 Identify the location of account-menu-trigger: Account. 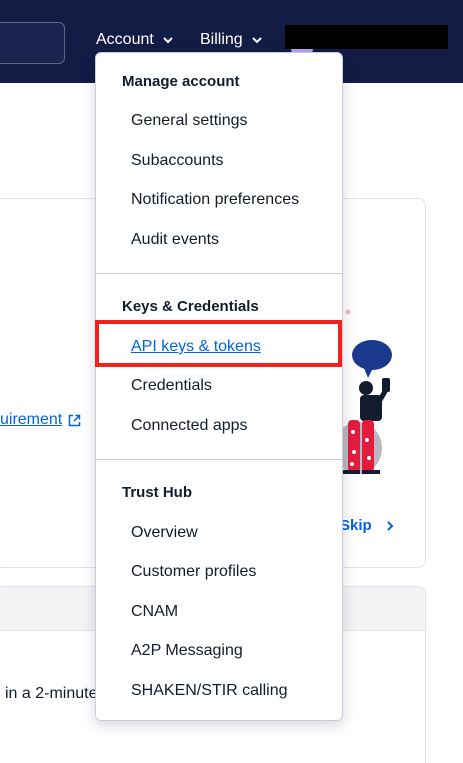
(135, 40).